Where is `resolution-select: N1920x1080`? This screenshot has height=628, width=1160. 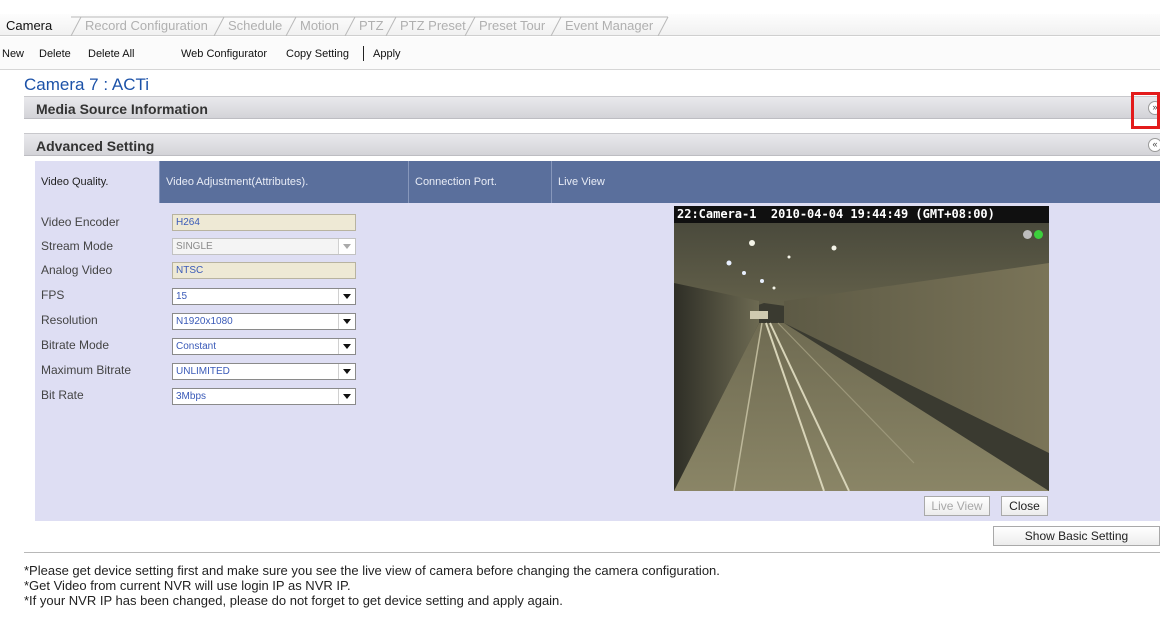 resolution-select: N1920x1080 is located at coordinates (264, 321).